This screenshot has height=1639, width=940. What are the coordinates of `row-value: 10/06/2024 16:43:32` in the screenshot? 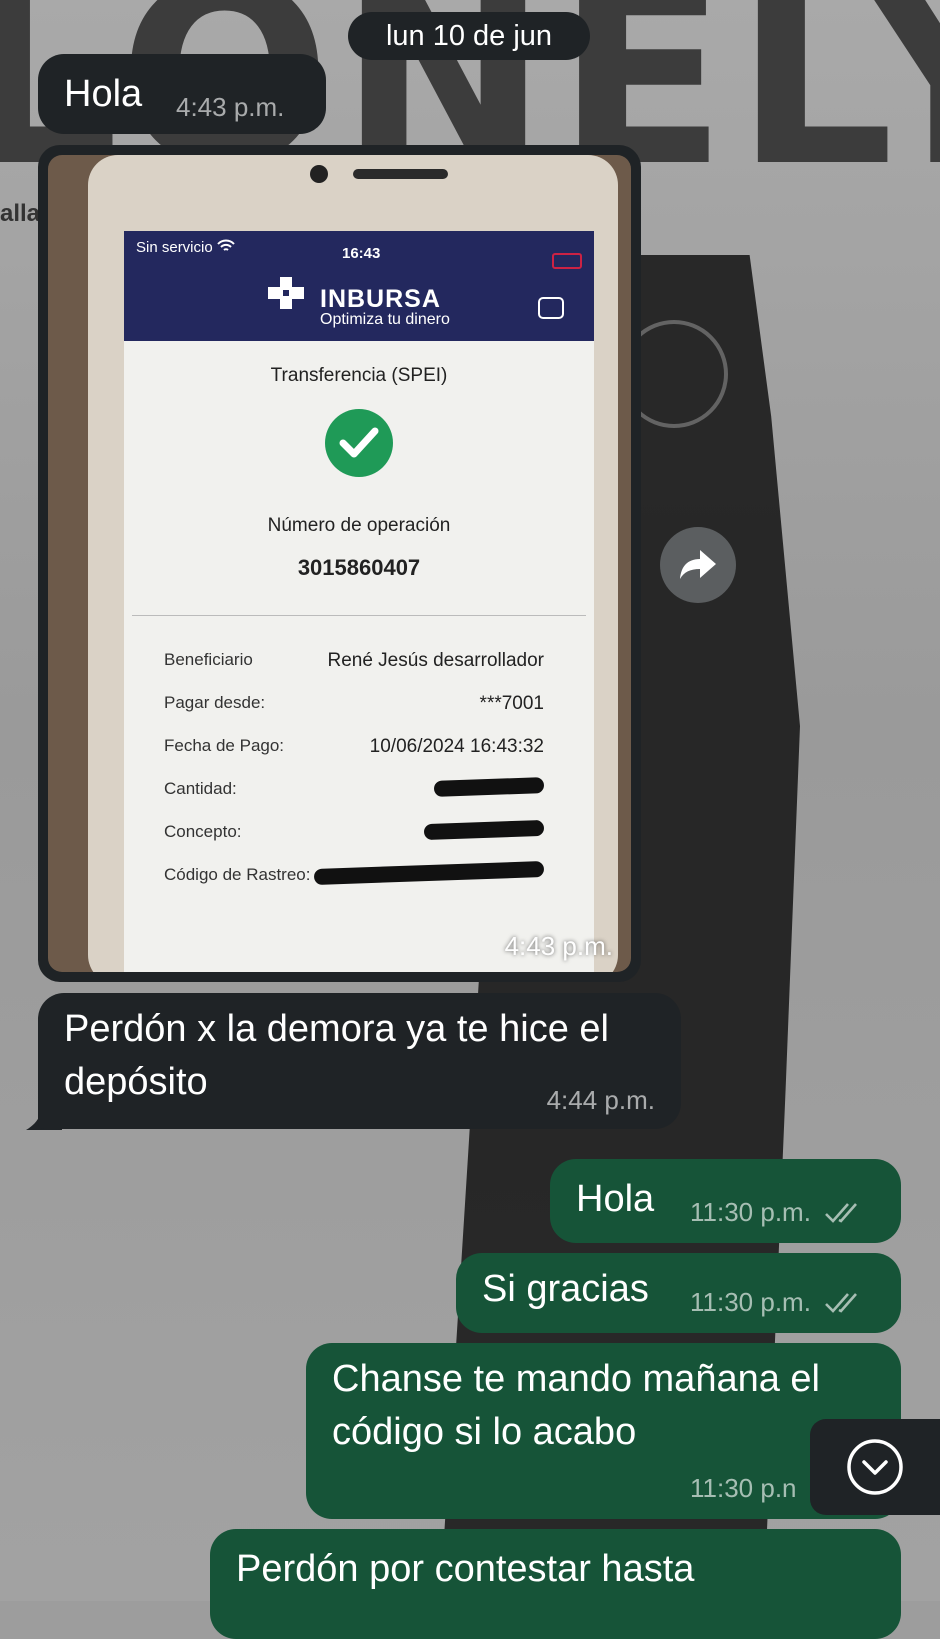 It's located at (456, 746).